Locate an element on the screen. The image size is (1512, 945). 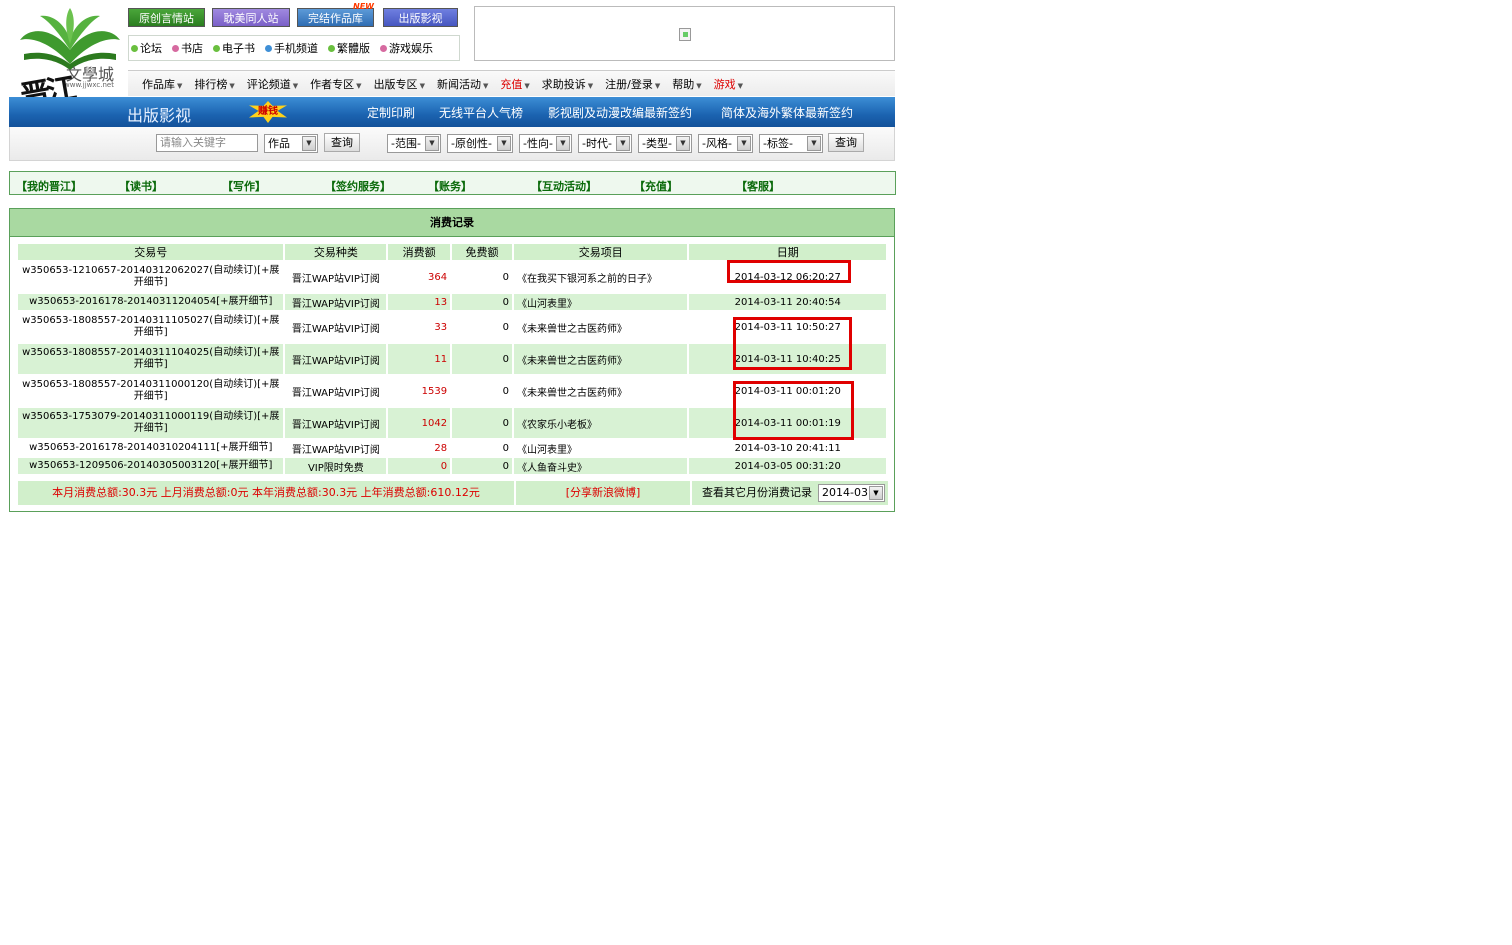
txn-amount: 0 is located at coordinates (419, 466).